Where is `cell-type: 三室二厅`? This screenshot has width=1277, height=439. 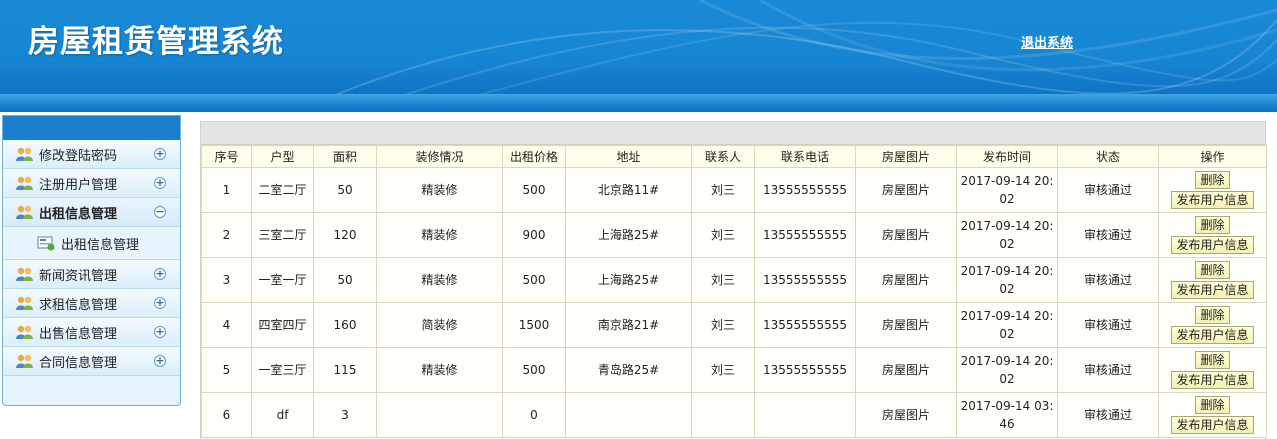 cell-type: 三室二厅 is located at coordinates (282, 235).